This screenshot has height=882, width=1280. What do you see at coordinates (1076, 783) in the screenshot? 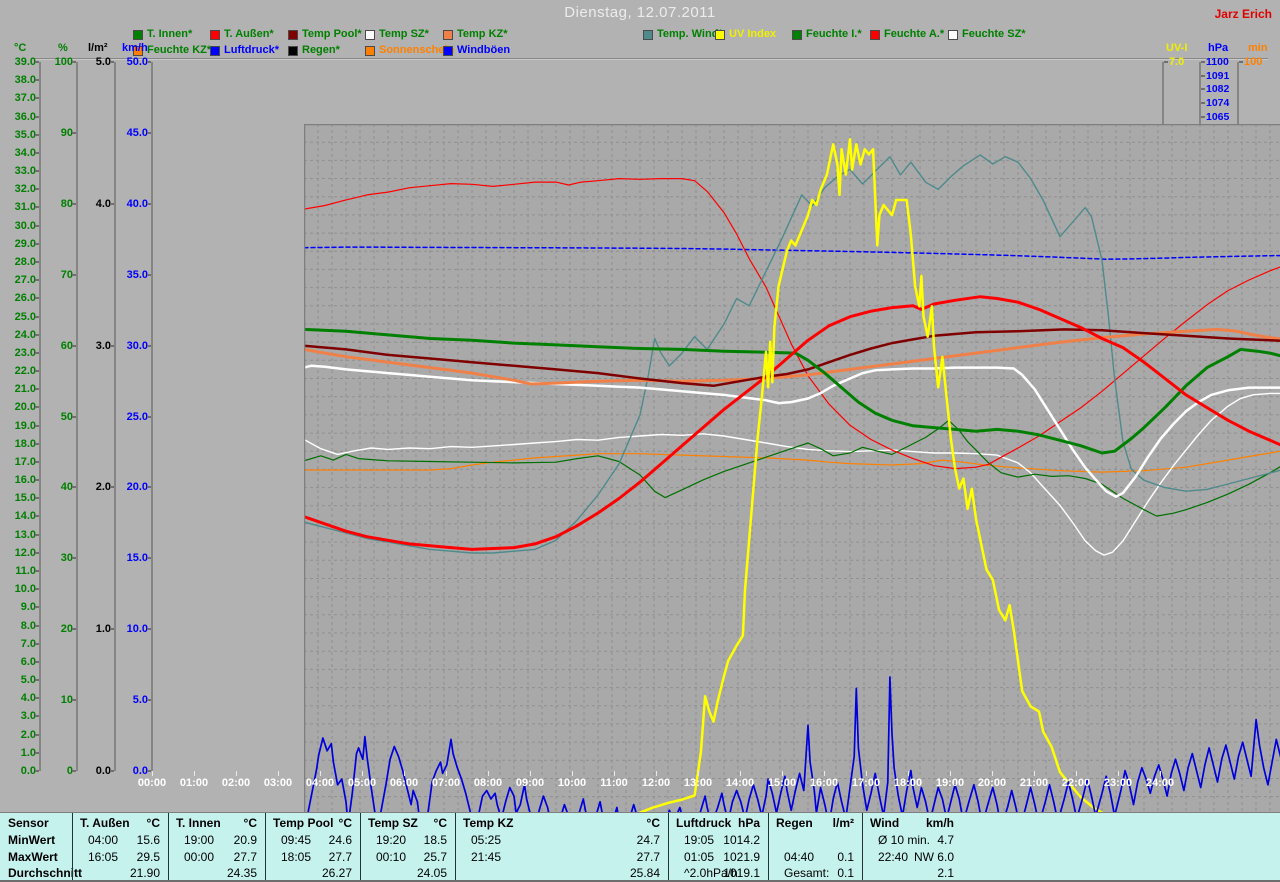
I see `time-label-2200: 22:00` at bounding box center [1076, 783].